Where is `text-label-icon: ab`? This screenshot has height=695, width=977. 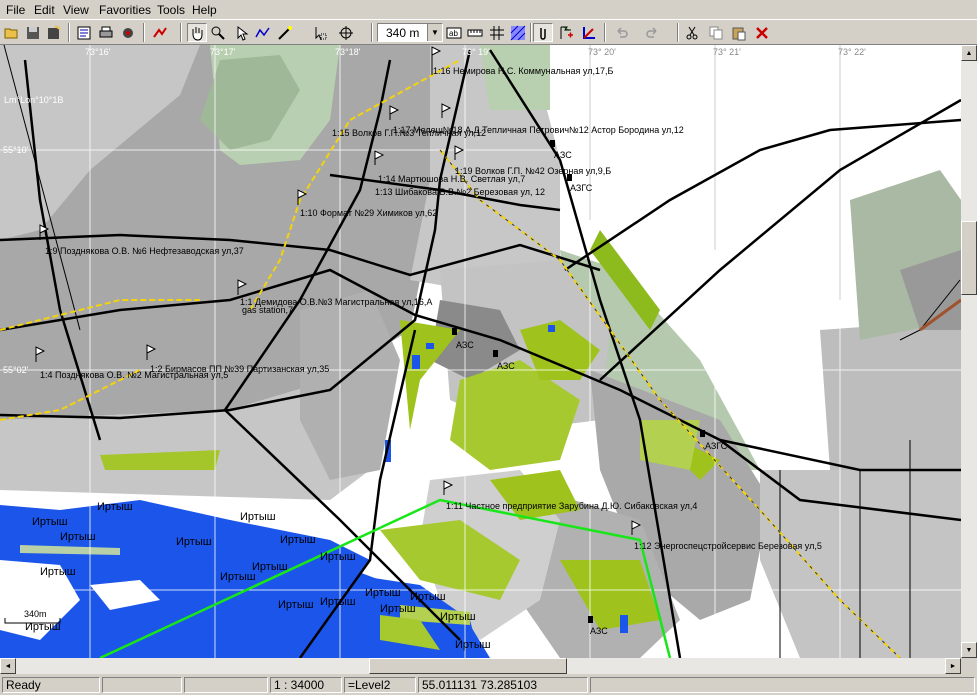
text-label-icon: ab is located at coordinates (454, 32).